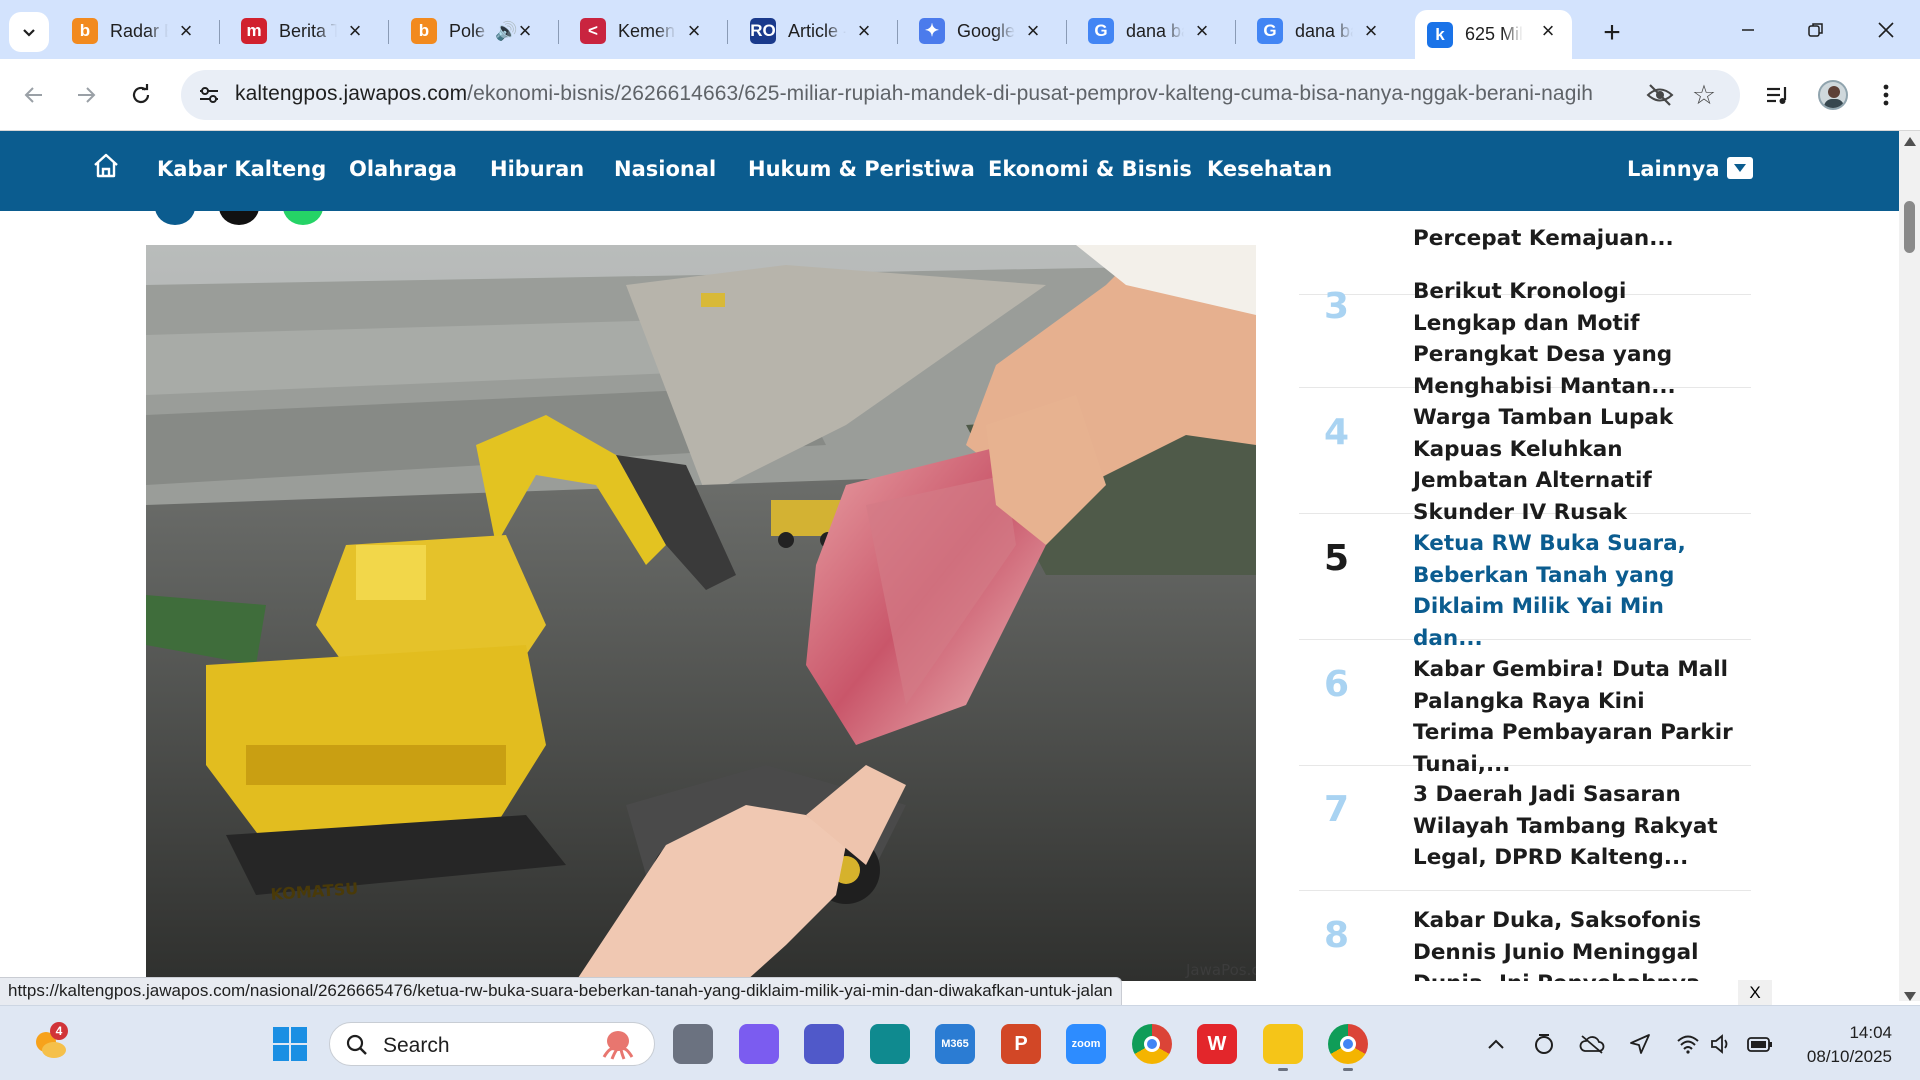  Describe the element at coordinates (1337, 809) in the screenshot. I see `trending-rank: 7` at that location.